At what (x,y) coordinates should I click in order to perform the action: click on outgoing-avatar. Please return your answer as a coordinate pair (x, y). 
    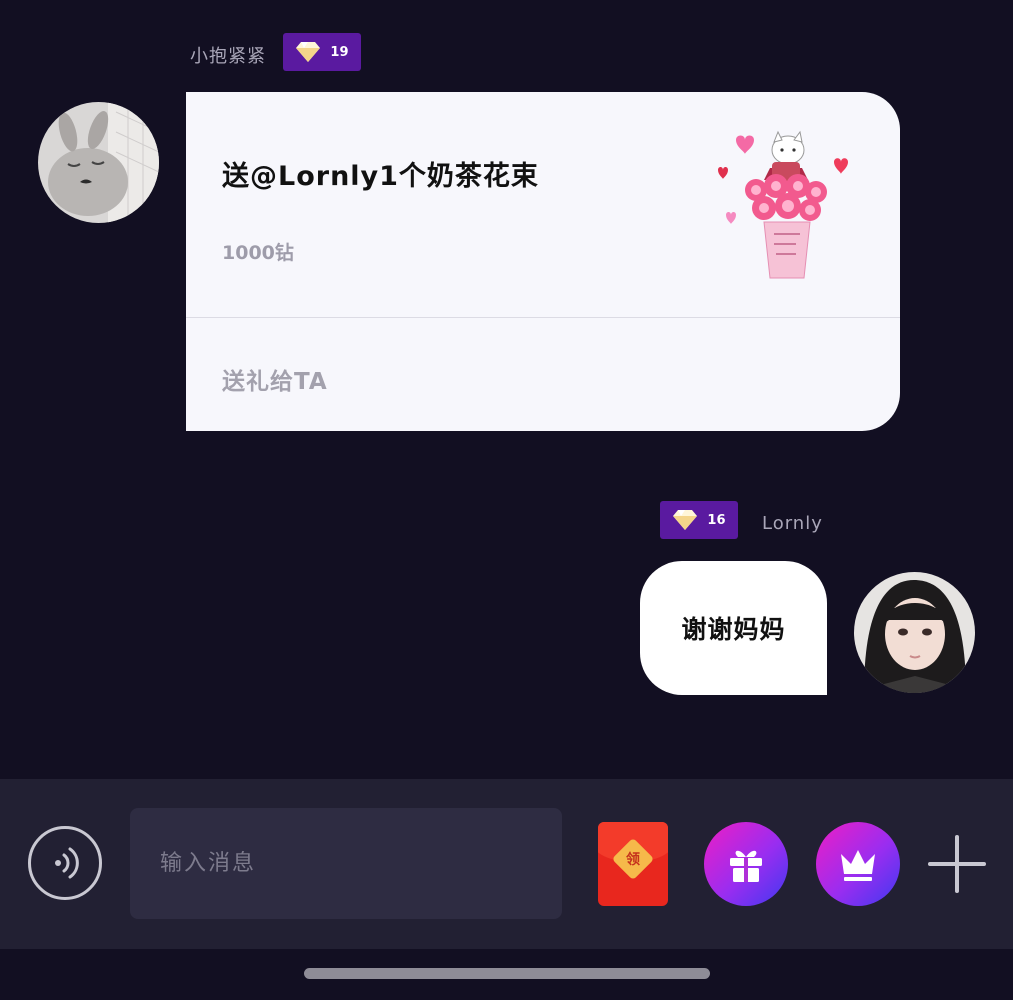
    Looking at the image, I should click on (914, 632).